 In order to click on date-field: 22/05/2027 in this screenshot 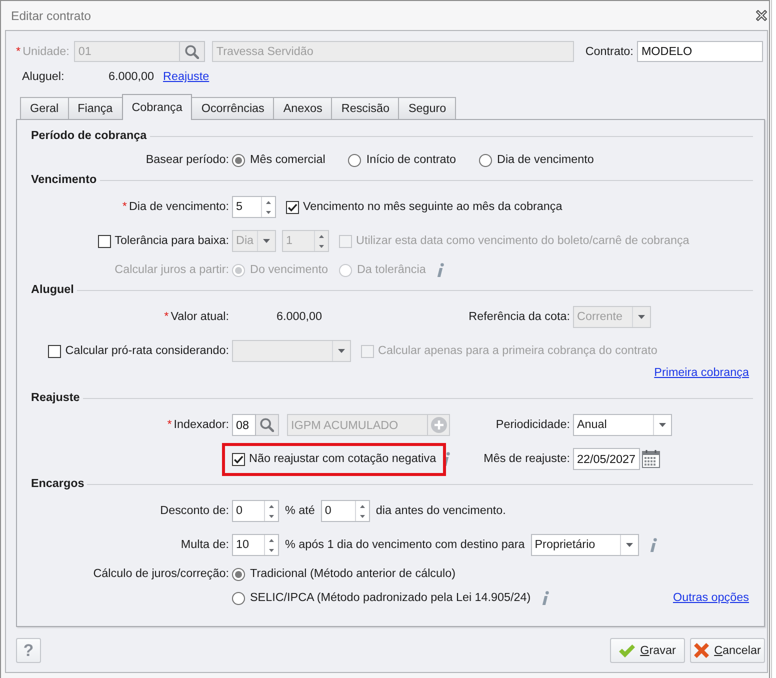, I will do `click(606, 459)`.